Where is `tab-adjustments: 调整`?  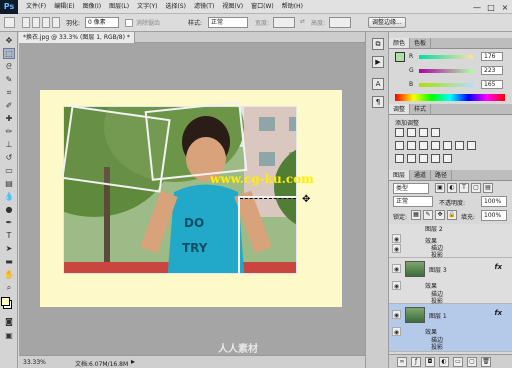 tab-adjustments: 调整 is located at coordinates (400, 109).